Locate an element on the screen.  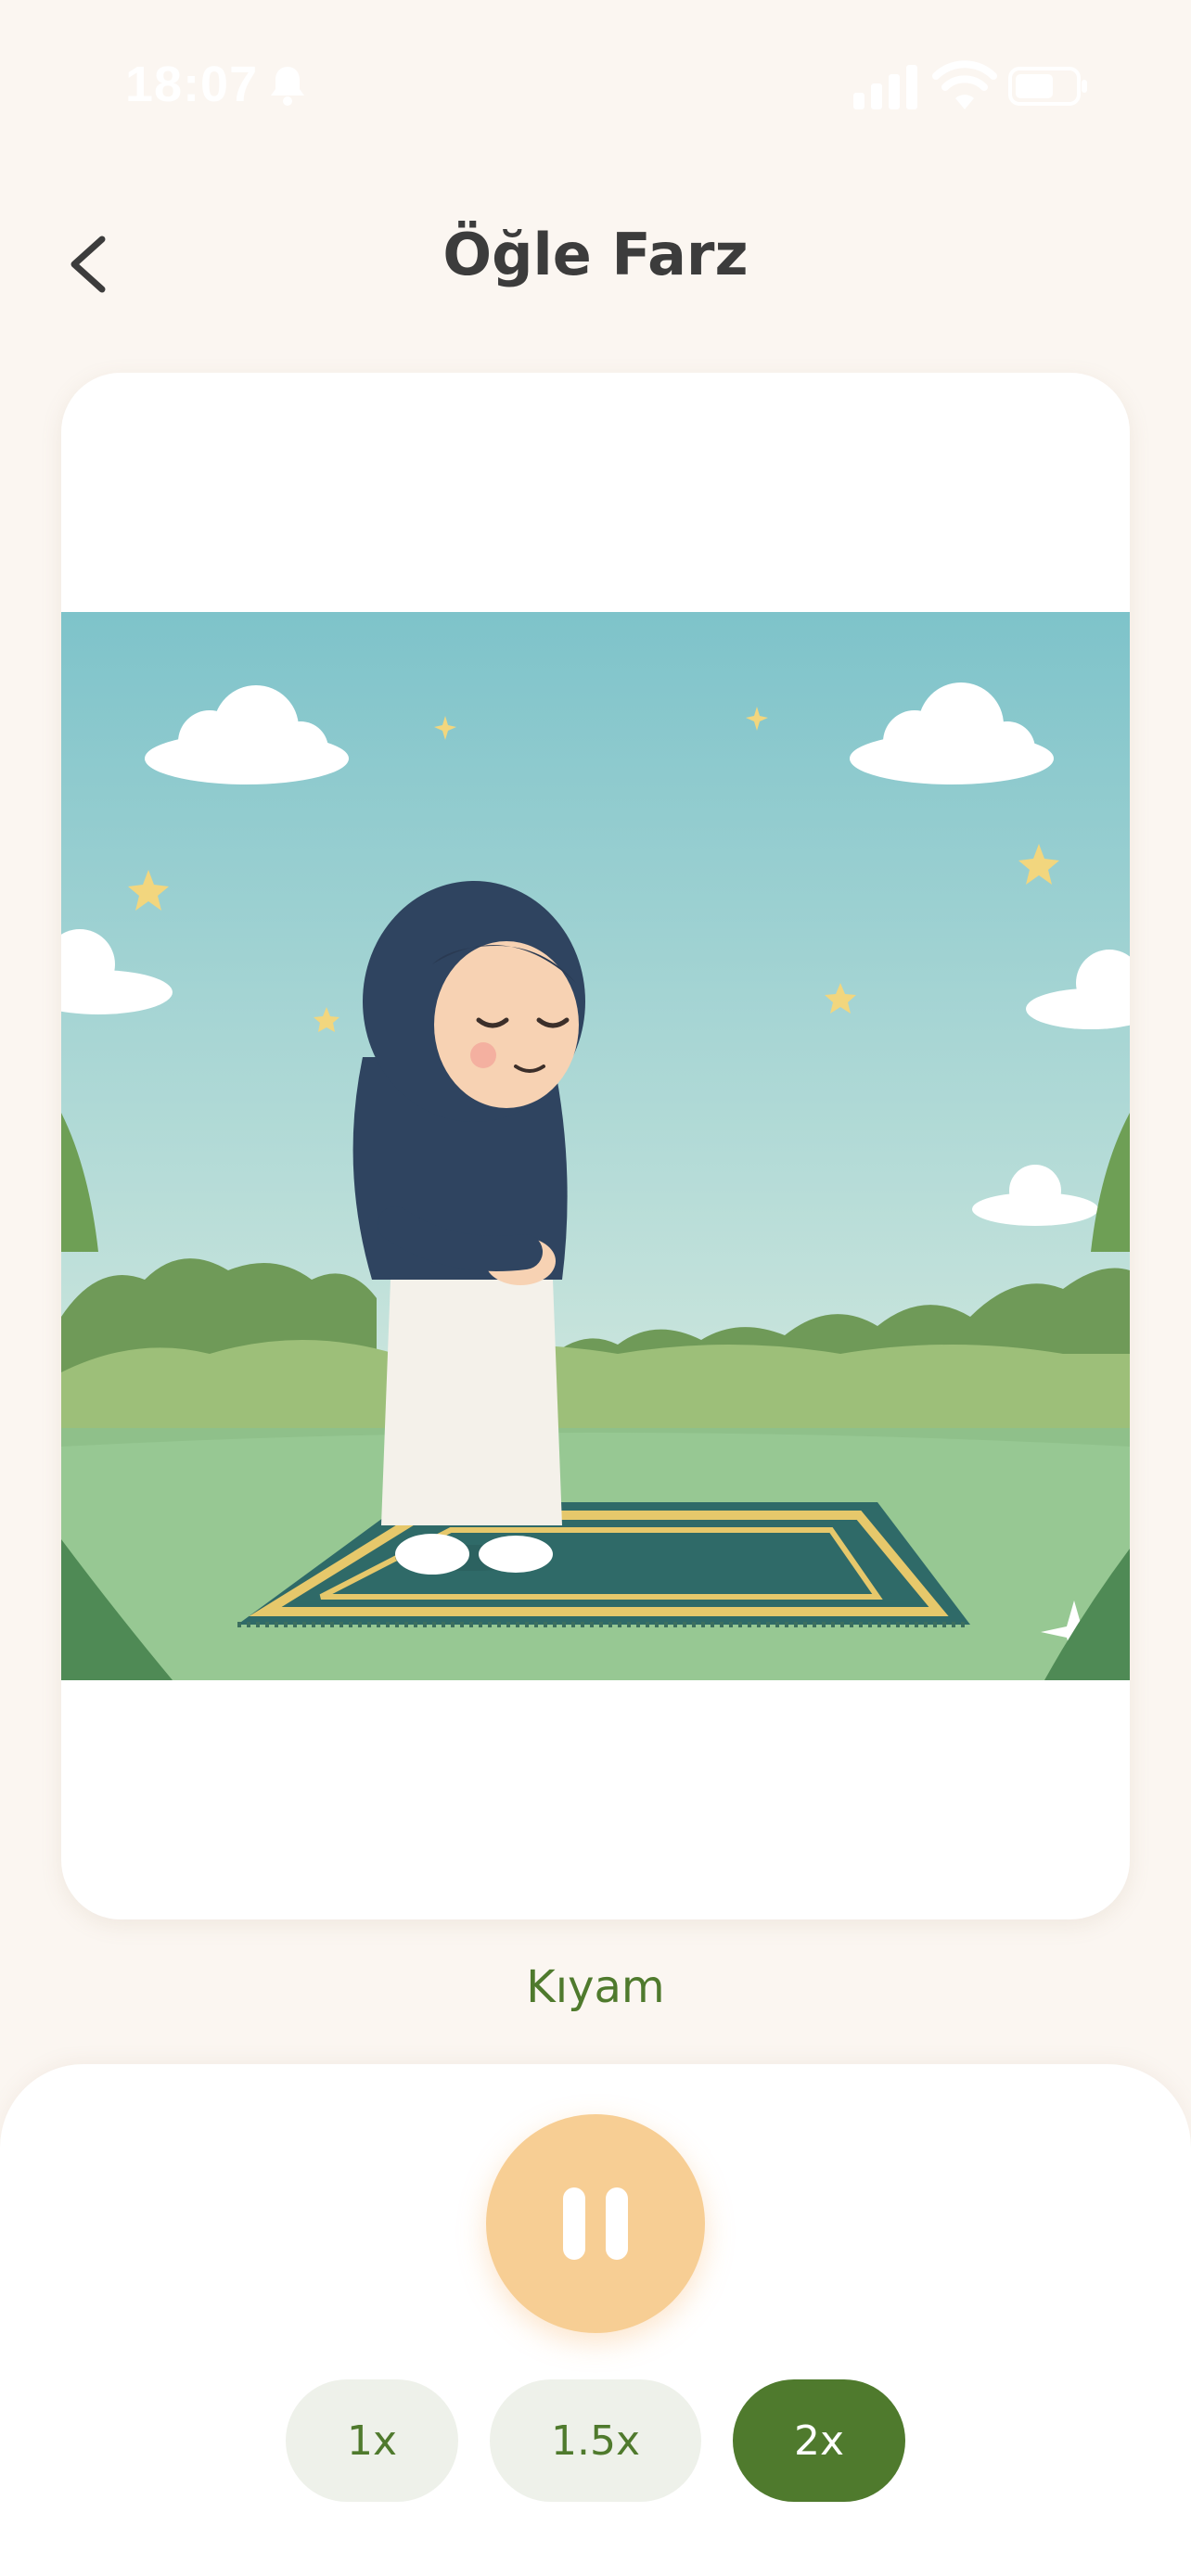
speed-1x-button: 1x is located at coordinates (372, 2440).